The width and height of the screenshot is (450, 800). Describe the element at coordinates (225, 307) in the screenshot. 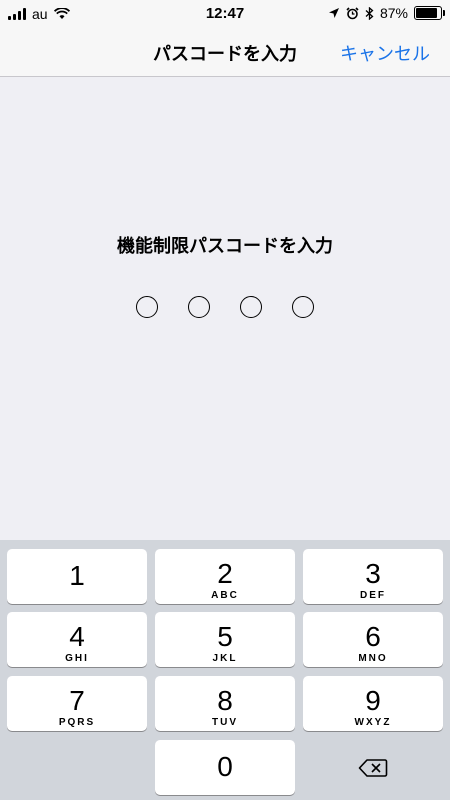

I see `passcode-dots` at that location.